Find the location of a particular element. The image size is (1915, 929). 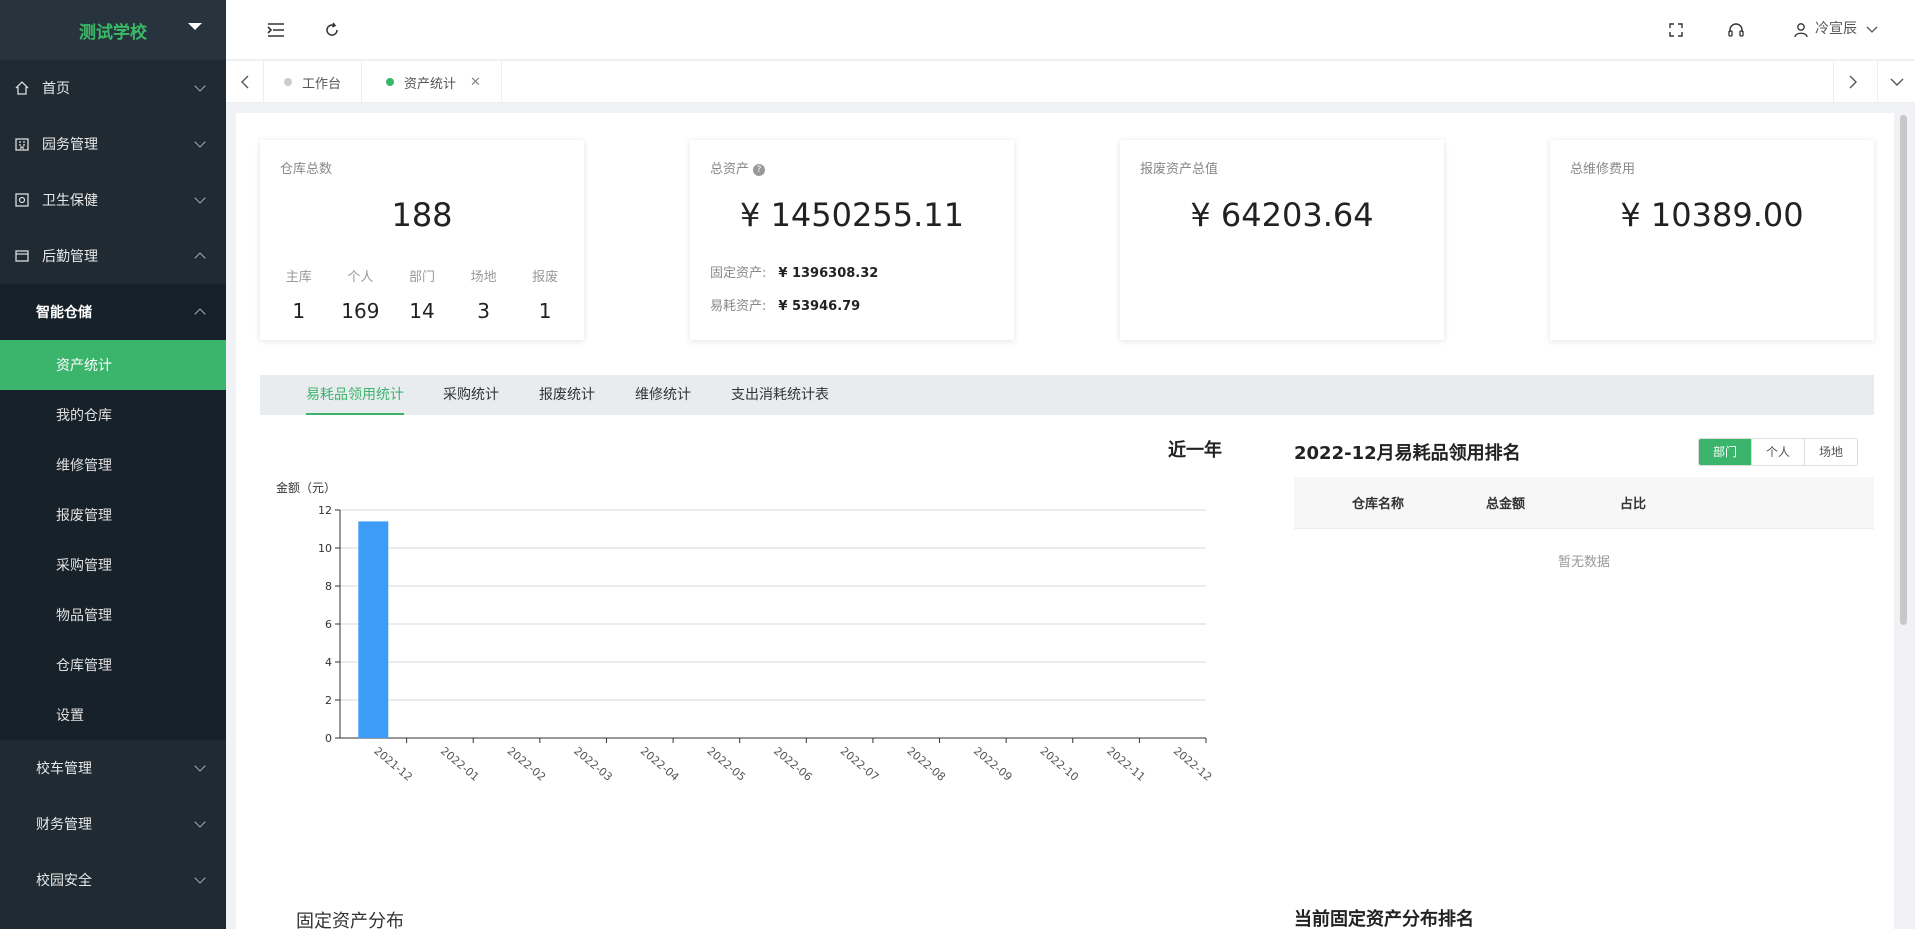

card-value: ¥ 10389.00 is located at coordinates (1712, 215).